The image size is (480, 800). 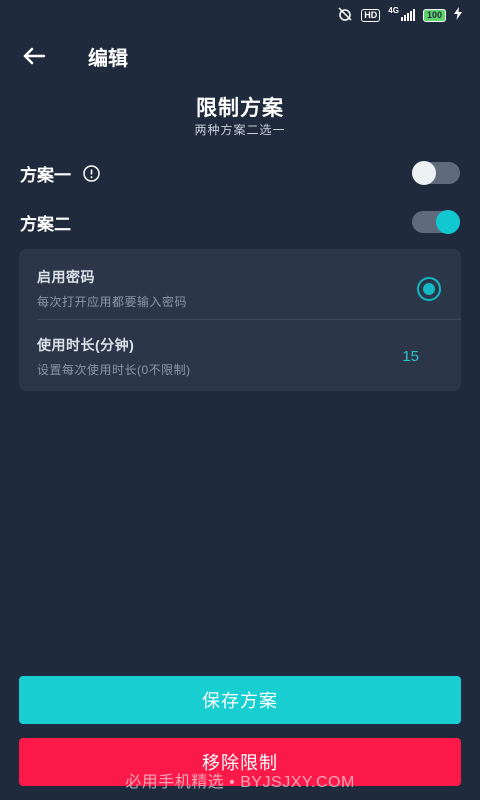 I want to click on plan-one-toggle, so click(x=436, y=173).